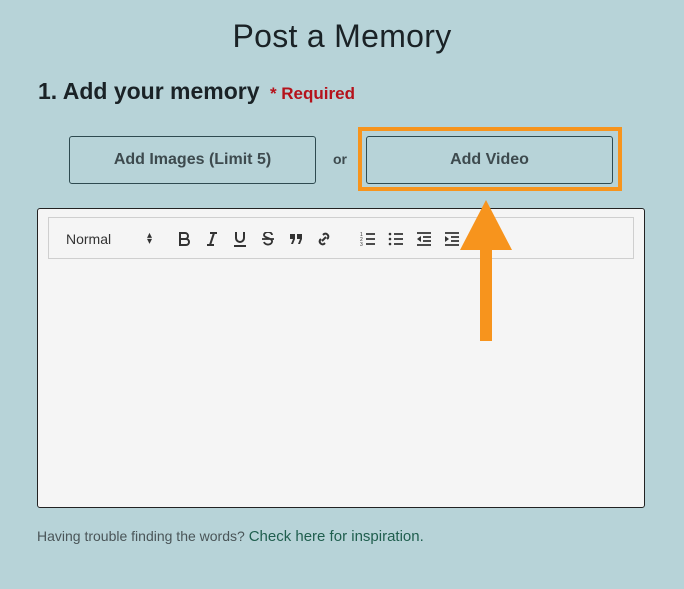  What do you see at coordinates (361, 244) in the screenshot?
I see `svg-text: 3` at bounding box center [361, 244].